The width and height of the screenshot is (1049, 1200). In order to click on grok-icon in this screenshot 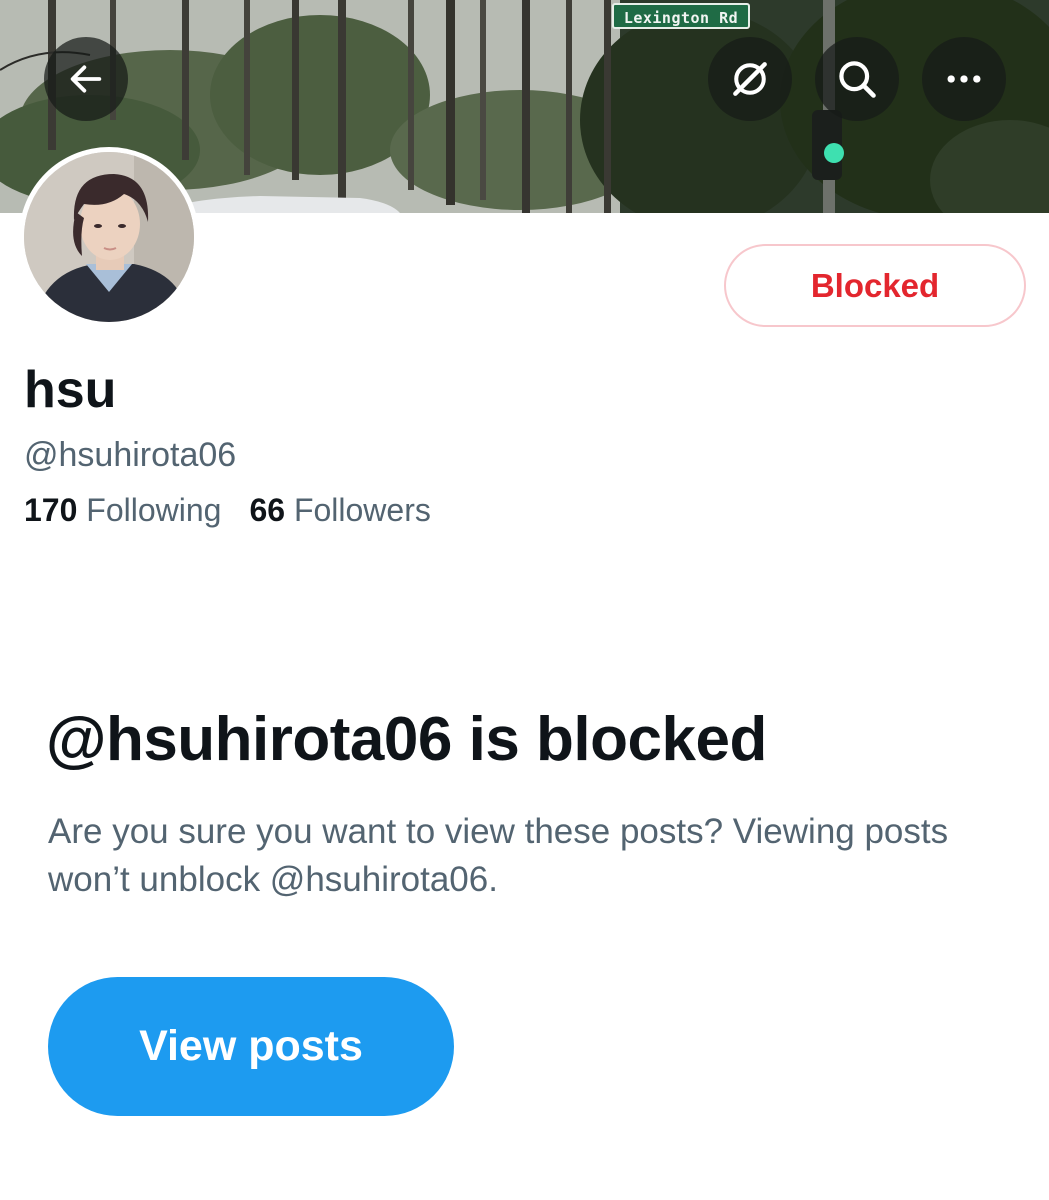, I will do `click(750, 79)`.